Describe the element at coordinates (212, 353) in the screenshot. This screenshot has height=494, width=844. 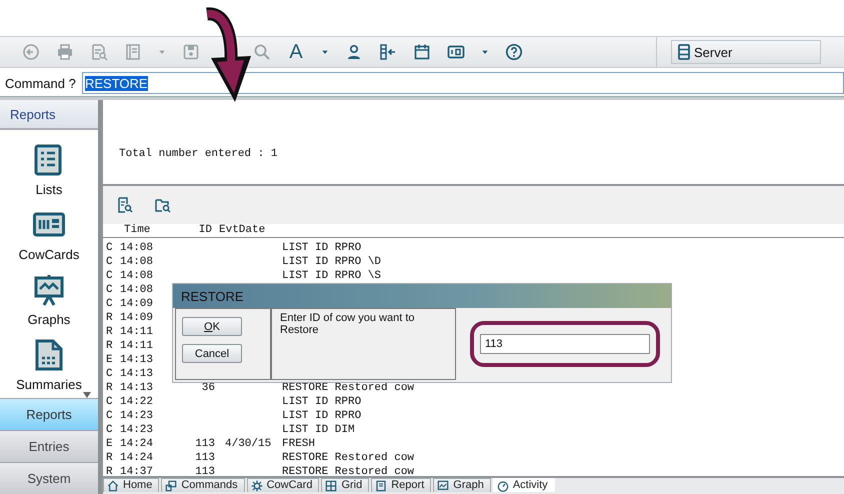
I see `dialog-button: Cancel` at that location.